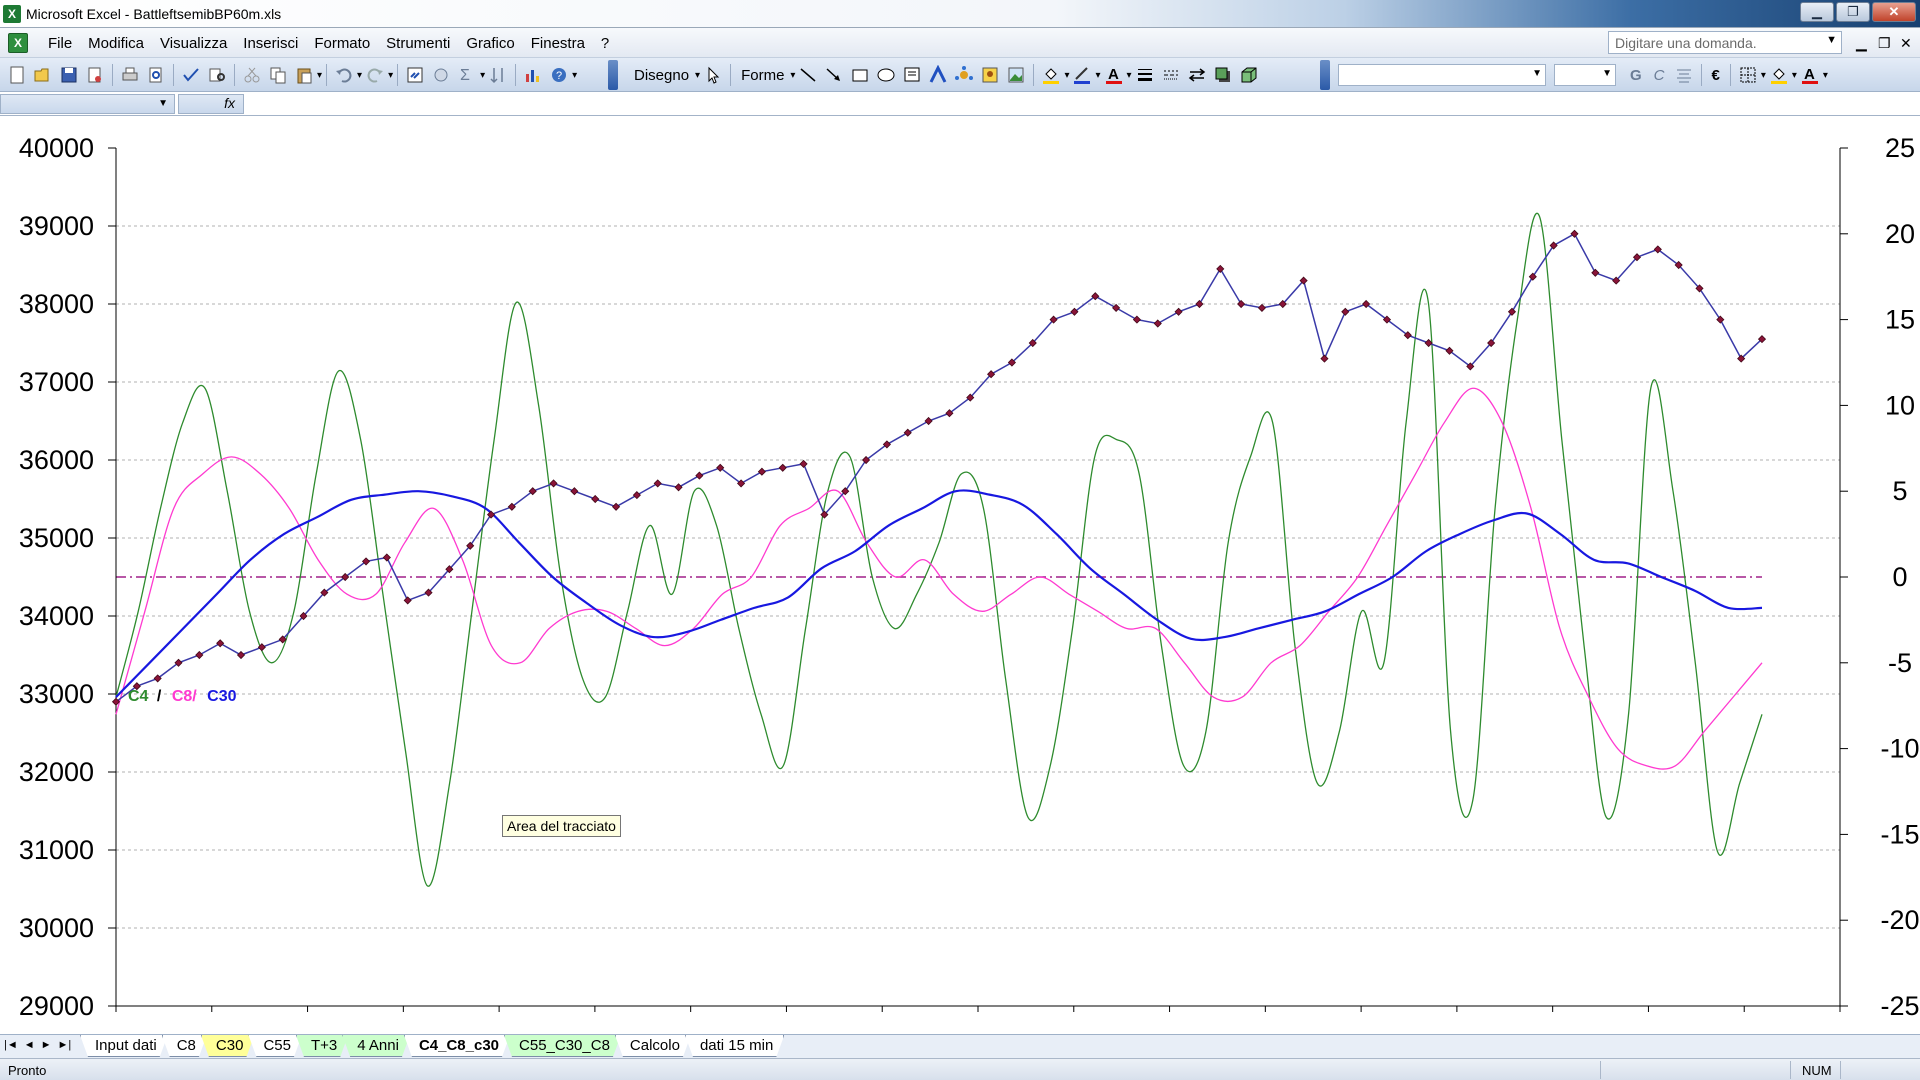 This screenshot has width=1920, height=1080. I want to click on sort-icon, so click(498, 75).